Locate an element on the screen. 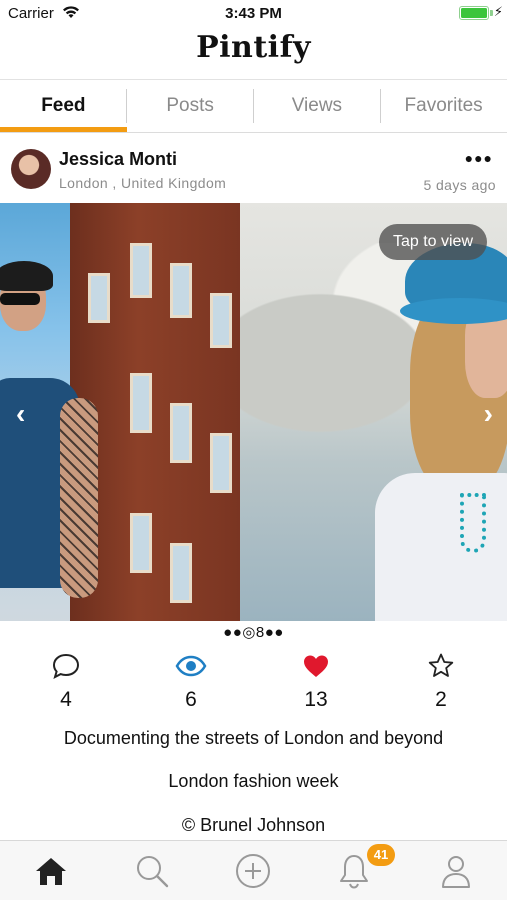 This screenshot has width=507, height=900. post-subcaption: London fashion week is located at coordinates (253, 781).